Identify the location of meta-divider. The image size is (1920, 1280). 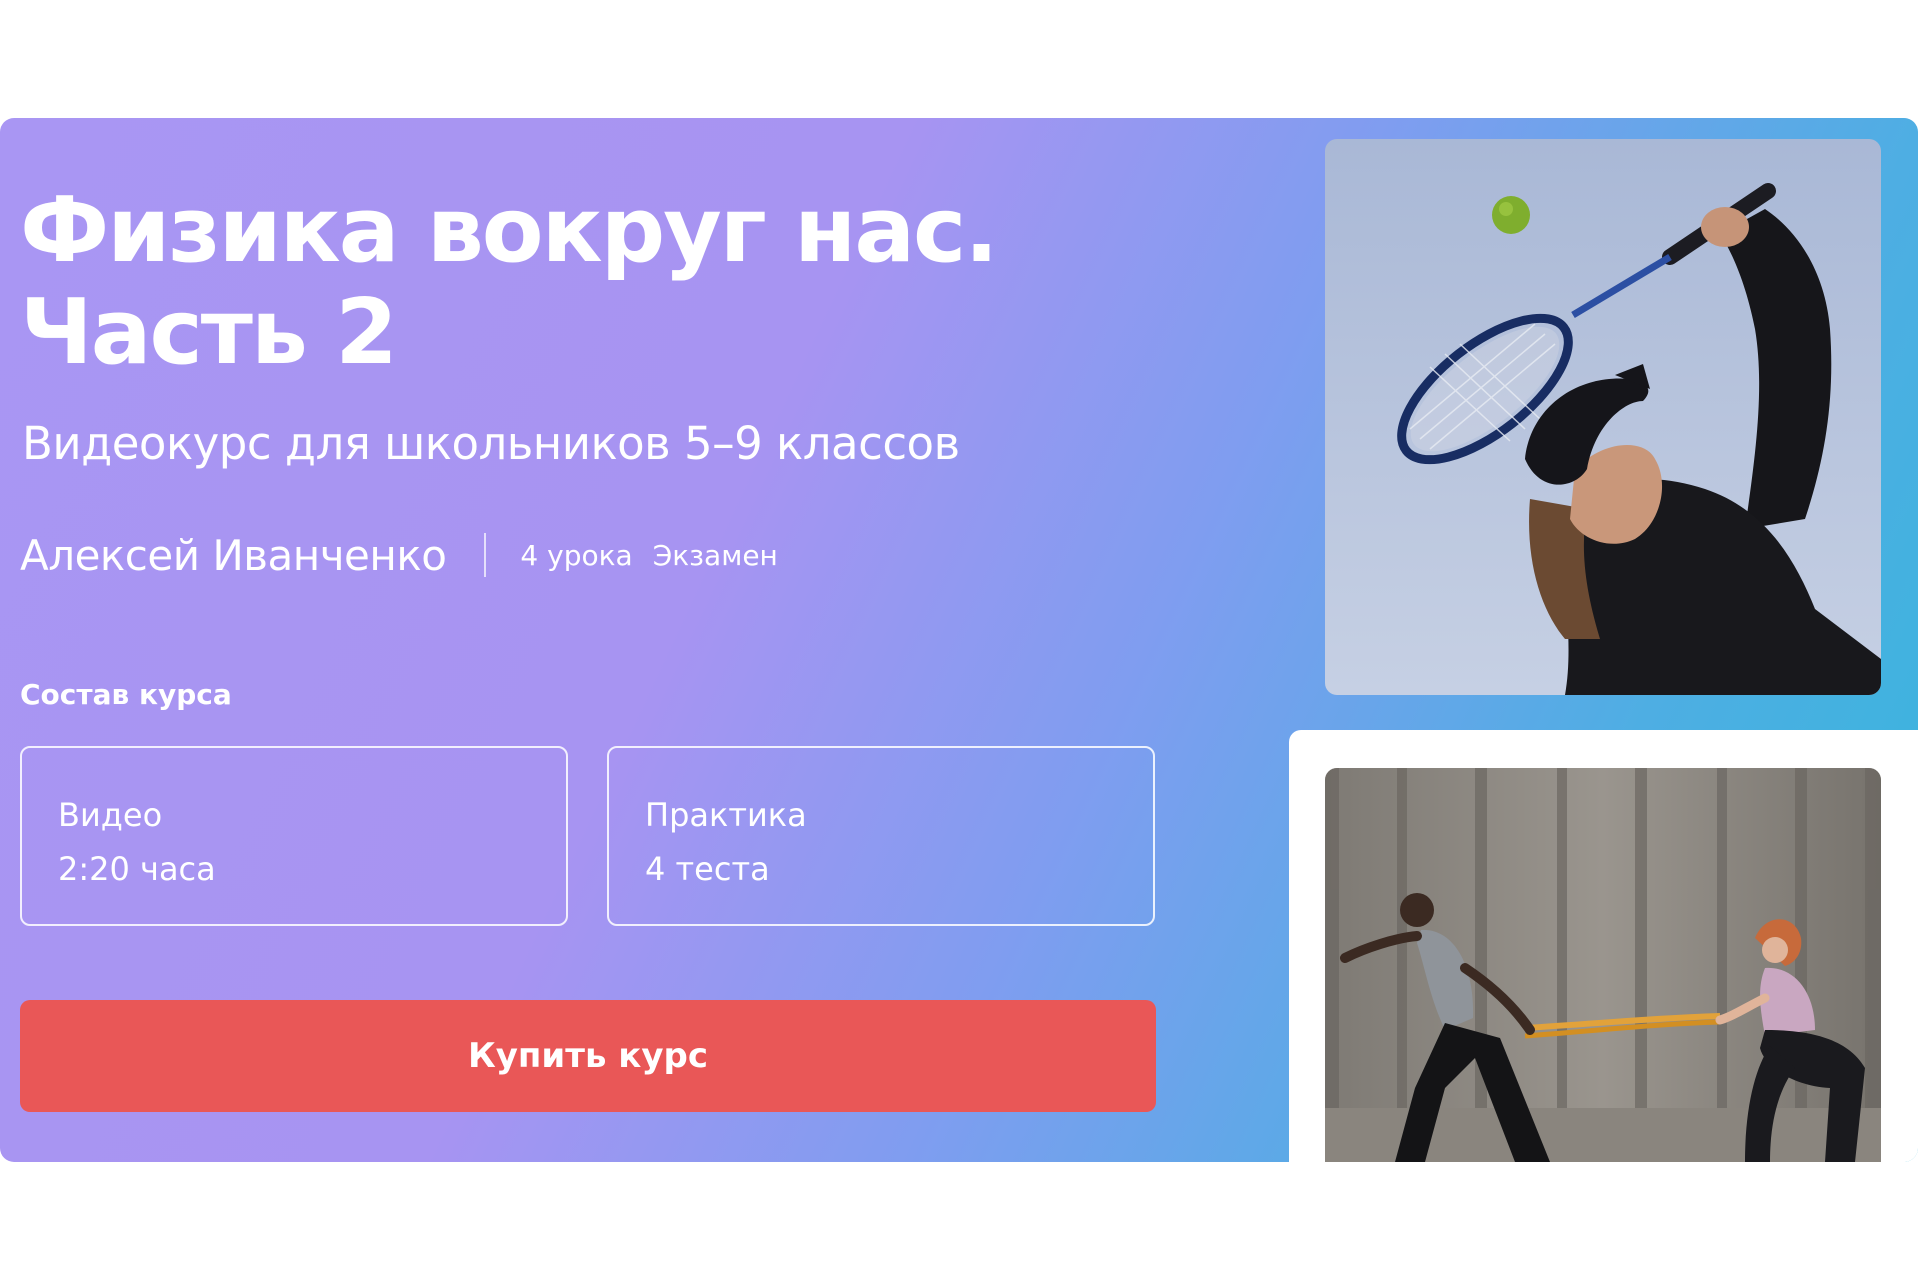
(485, 555).